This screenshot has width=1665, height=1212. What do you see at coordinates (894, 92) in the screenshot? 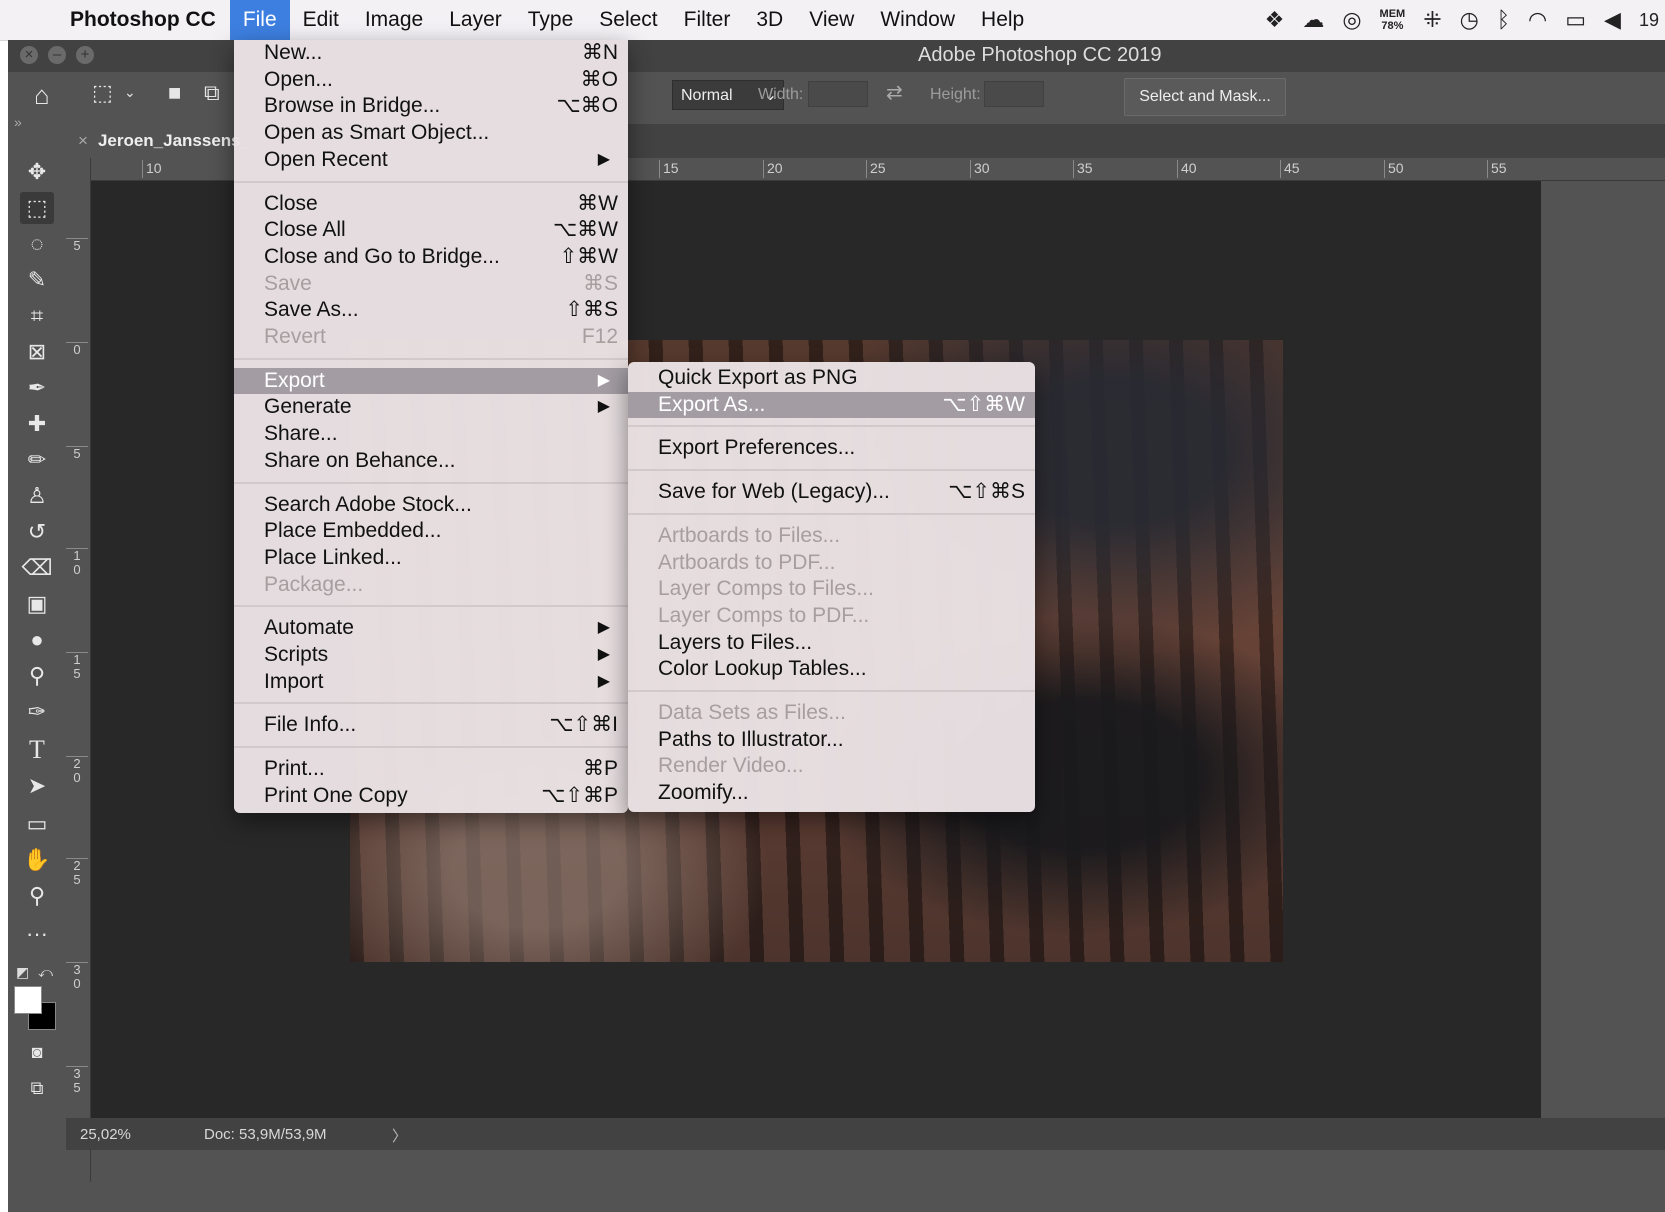
I see `swap-icon: ⇄` at bounding box center [894, 92].